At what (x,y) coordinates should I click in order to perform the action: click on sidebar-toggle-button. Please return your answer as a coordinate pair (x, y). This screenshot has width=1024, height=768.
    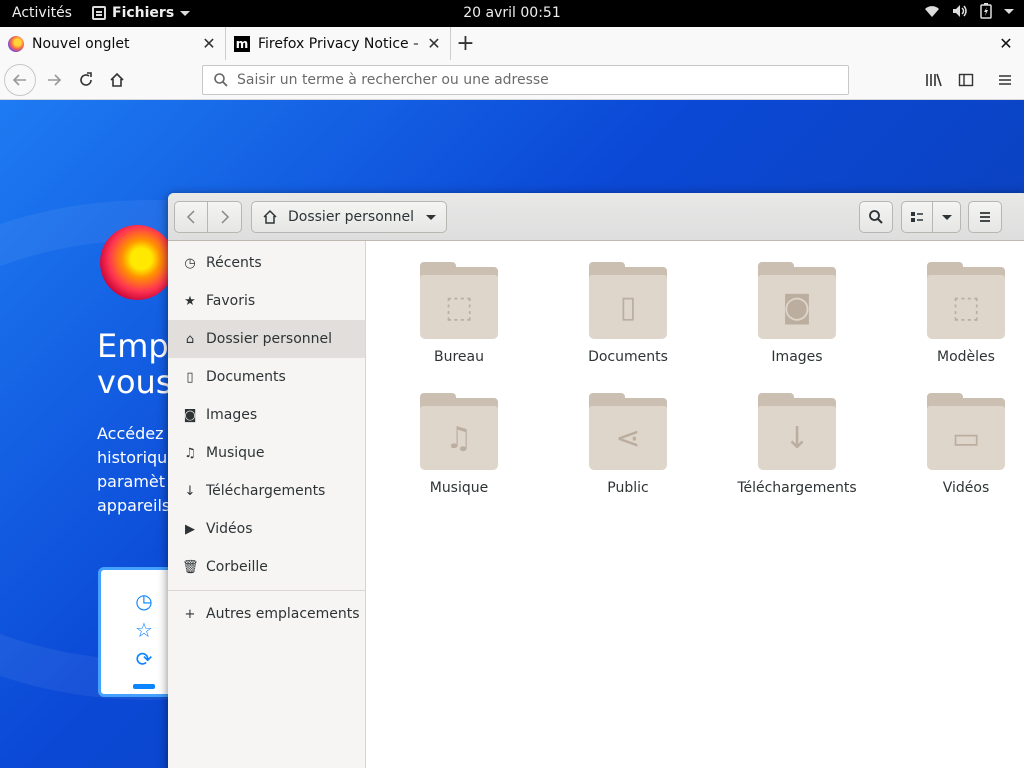
    Looking at the image, I should click on (966, 80).